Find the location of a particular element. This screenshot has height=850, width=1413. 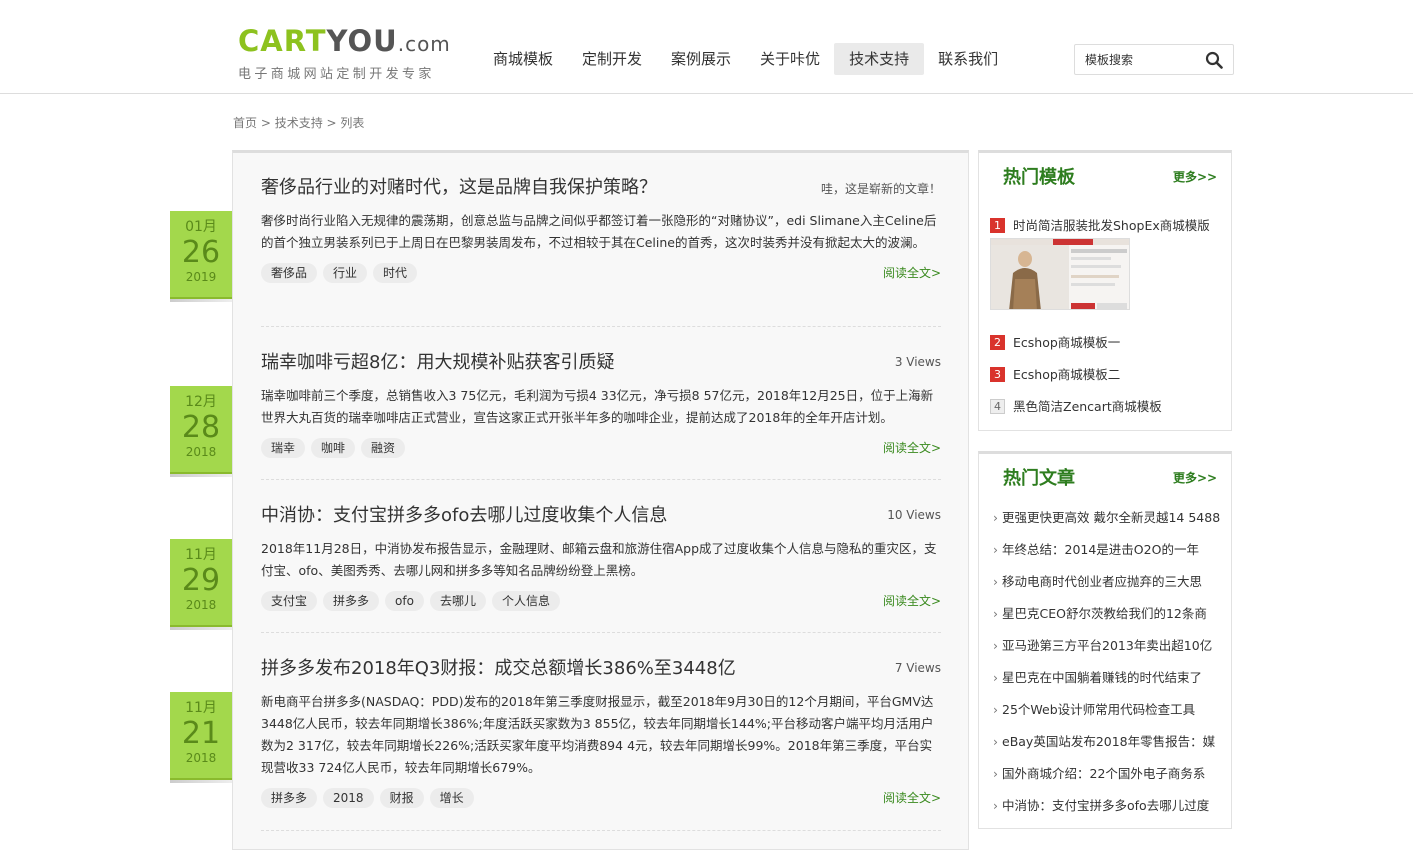

nav-cases: 案例展示 is located at coordinates (701, 59).